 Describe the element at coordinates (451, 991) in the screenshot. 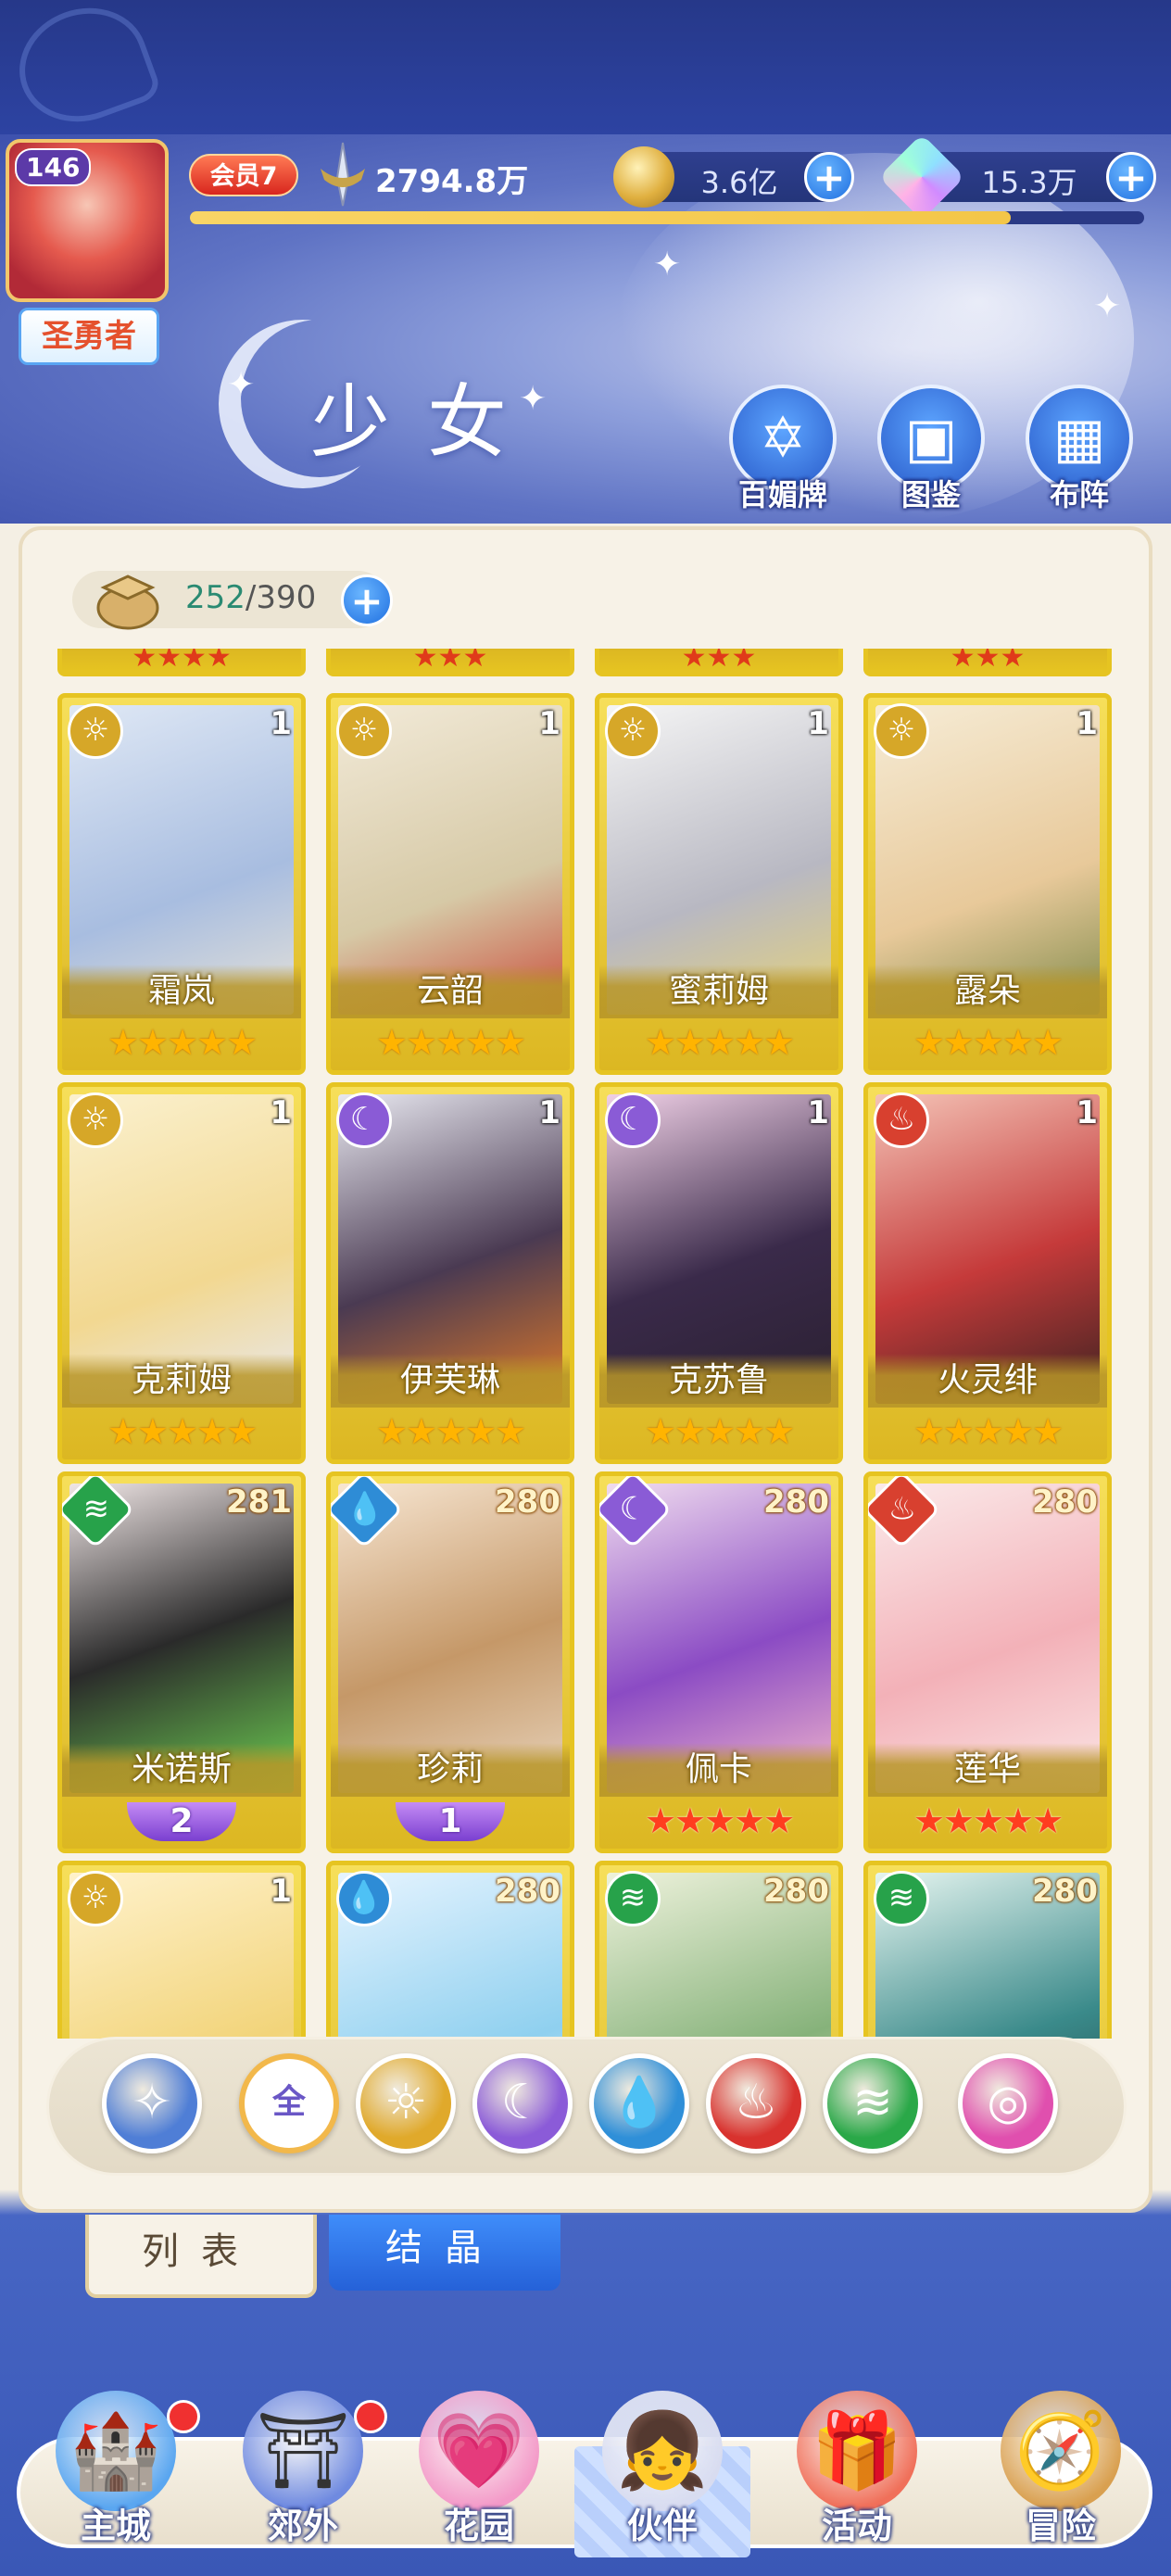

I see `card-name: 云韶` at that location.